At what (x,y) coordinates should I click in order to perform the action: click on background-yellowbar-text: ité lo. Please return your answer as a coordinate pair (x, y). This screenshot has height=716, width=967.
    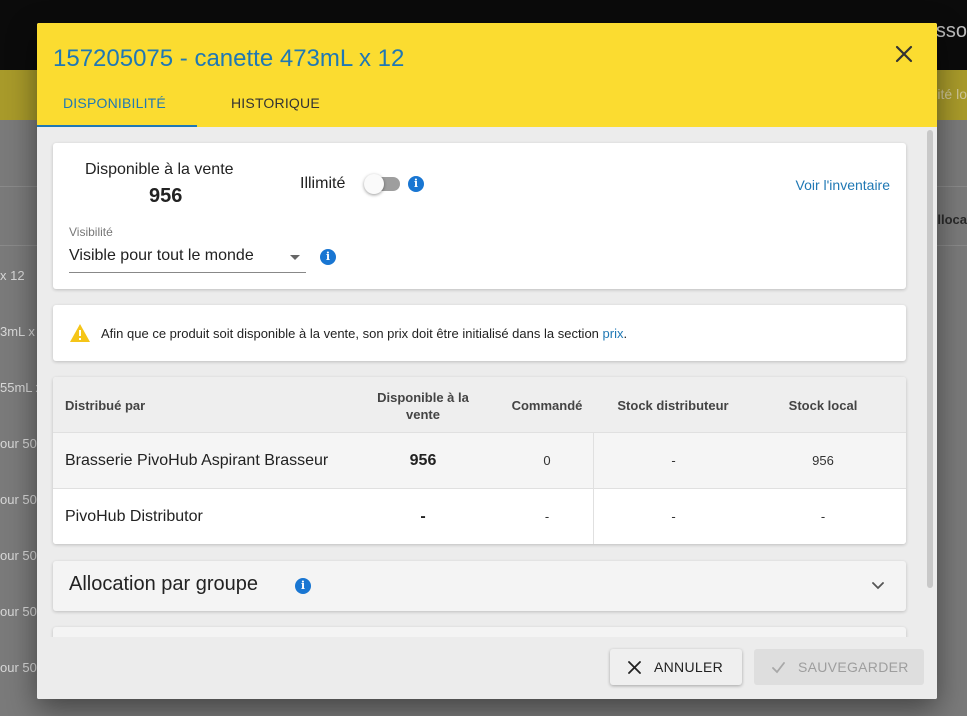
    Looking at the image, I should click on (952, 94).